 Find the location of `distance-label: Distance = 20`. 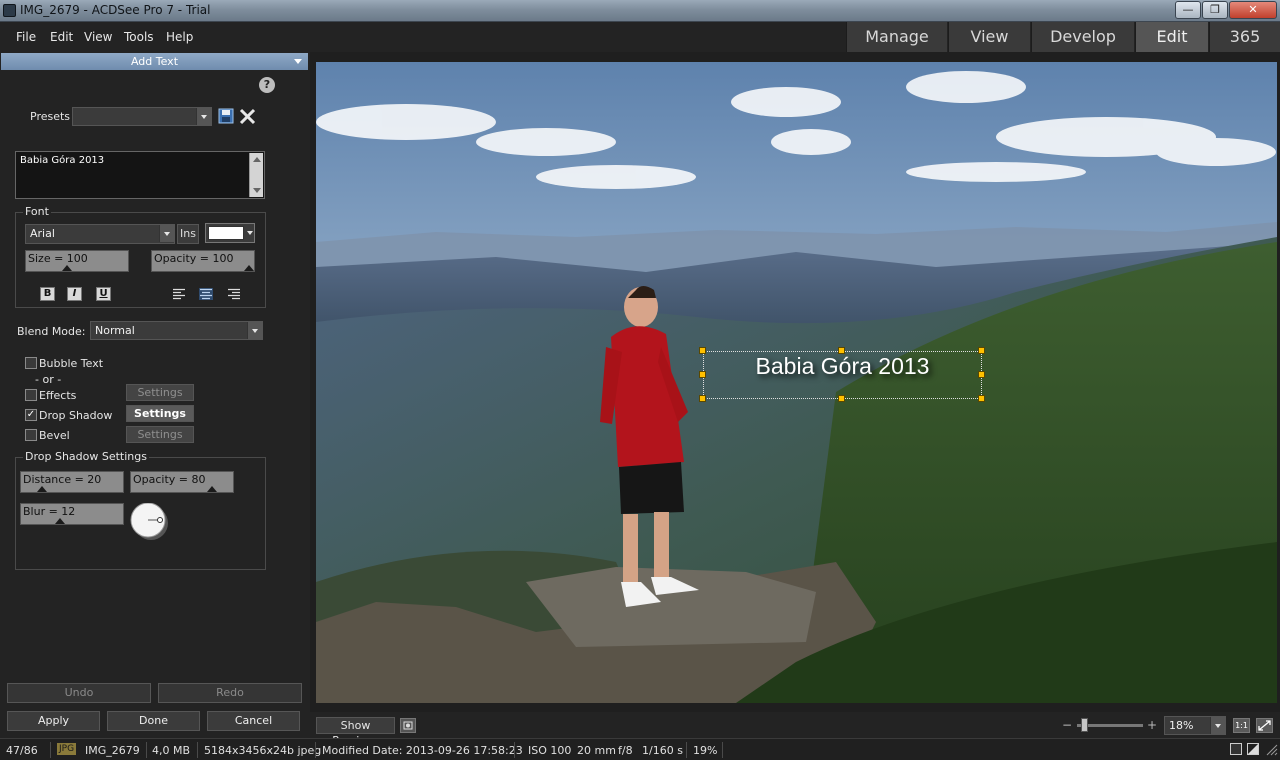

distance-label: Distance = 20 is located at coordinates (62, 479).